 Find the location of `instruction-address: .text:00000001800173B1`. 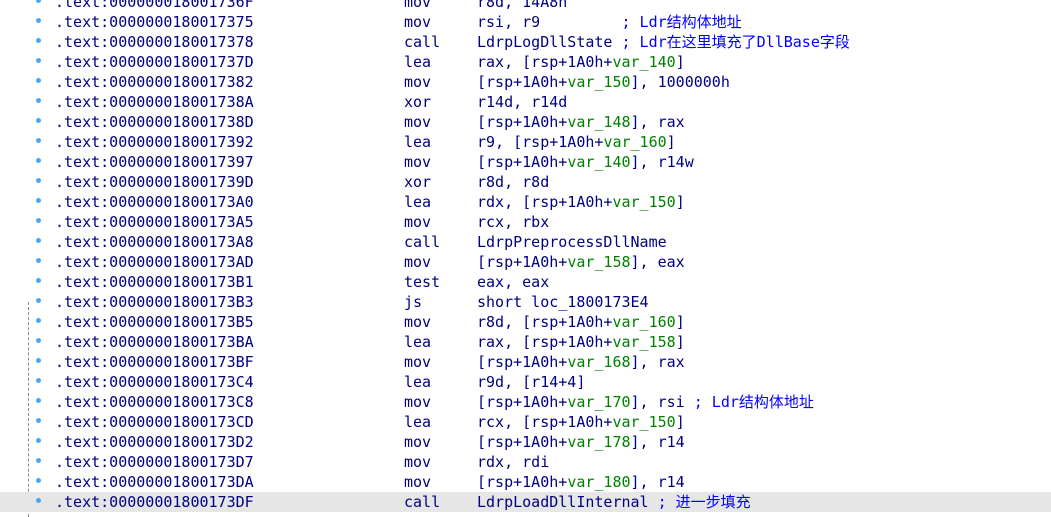

instruction-address: .text:00000001800173B1 is located at coordinates (154, 282).